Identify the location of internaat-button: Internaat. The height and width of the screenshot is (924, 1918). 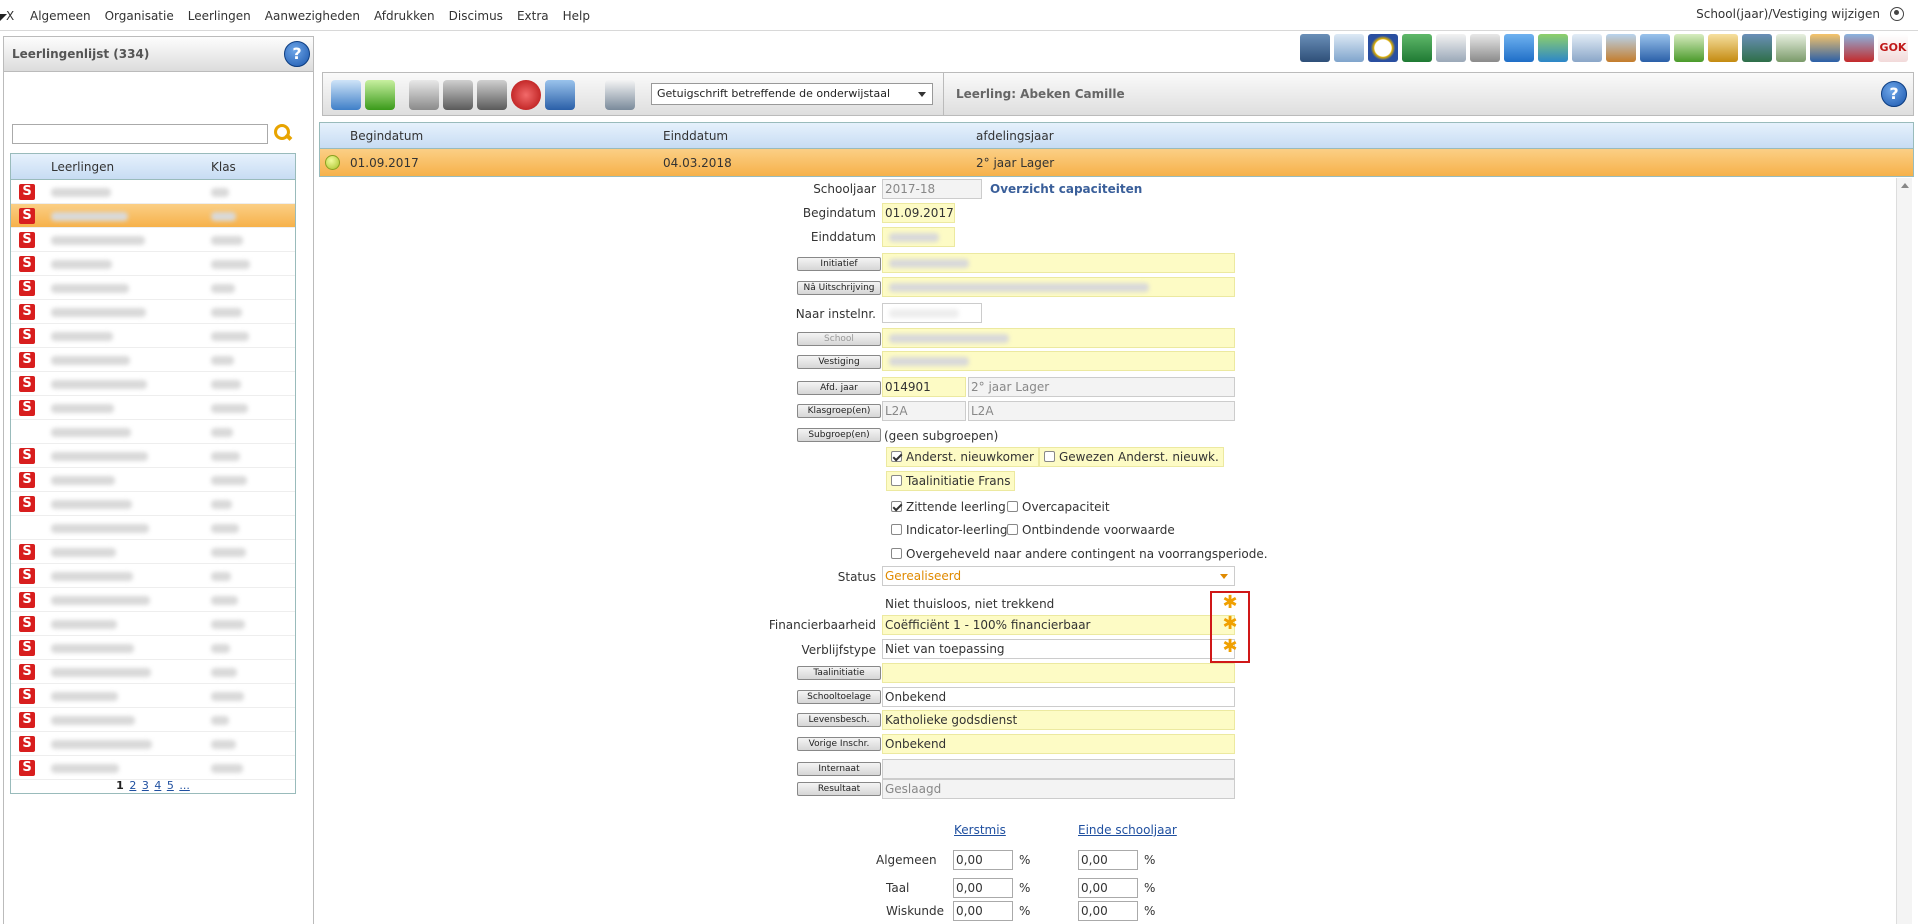
(839, 769).